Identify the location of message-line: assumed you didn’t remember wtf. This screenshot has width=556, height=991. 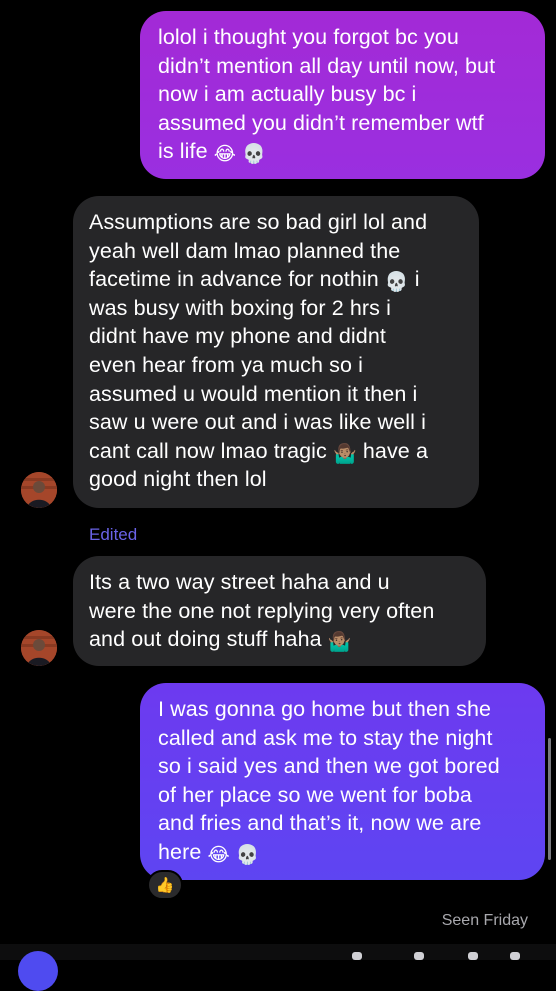
(321, 122).